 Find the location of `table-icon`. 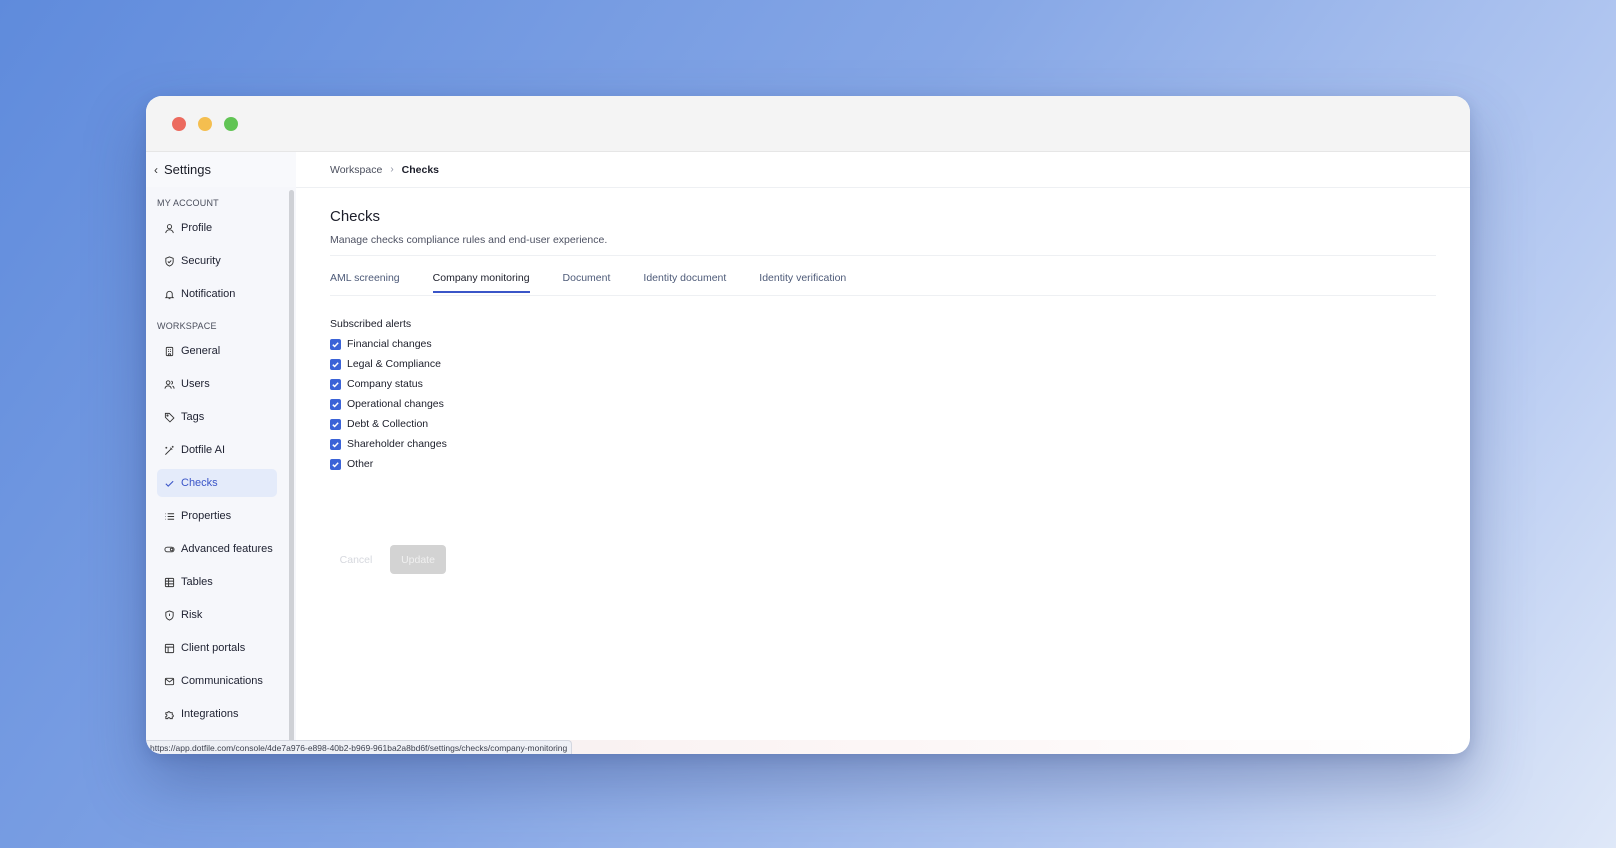

table-icon is located at coordinates (169, 582).